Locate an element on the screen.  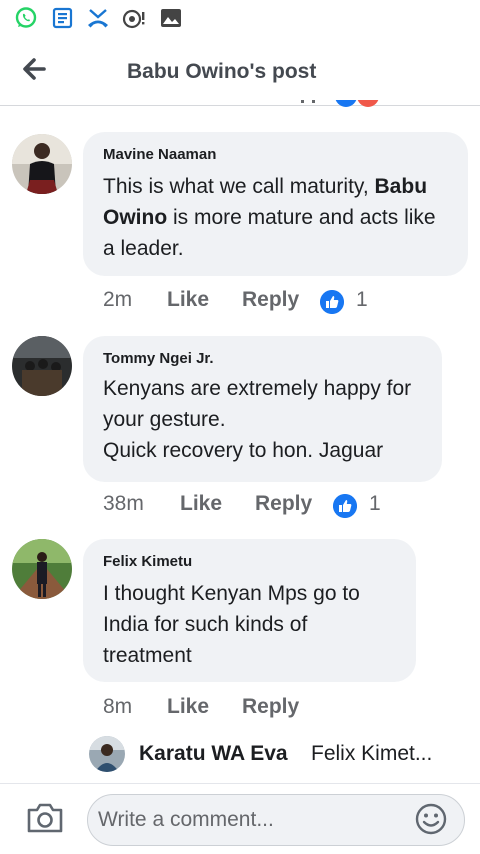
comment-author: Felix Kimetu is located at coordinates (249, 562).